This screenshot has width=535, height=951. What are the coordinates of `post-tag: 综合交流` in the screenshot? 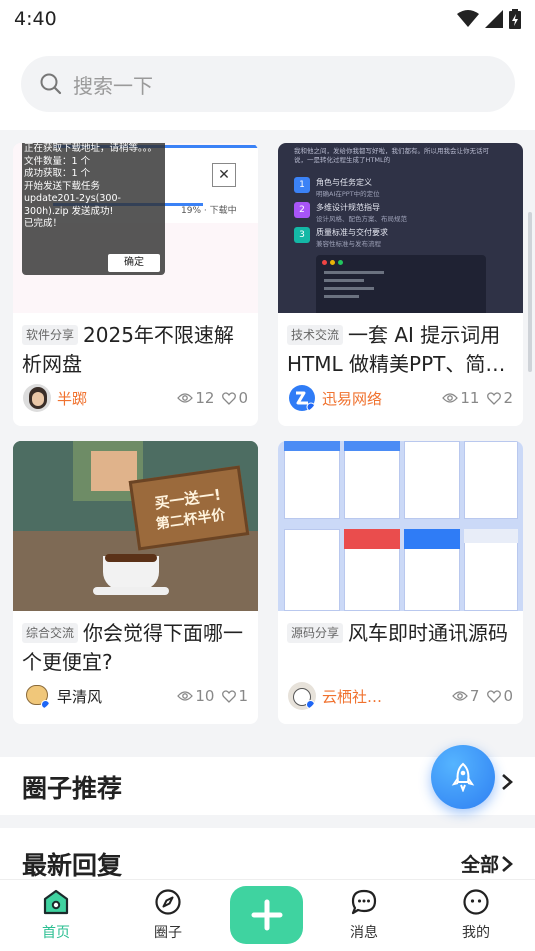 It's located at (50, 633).